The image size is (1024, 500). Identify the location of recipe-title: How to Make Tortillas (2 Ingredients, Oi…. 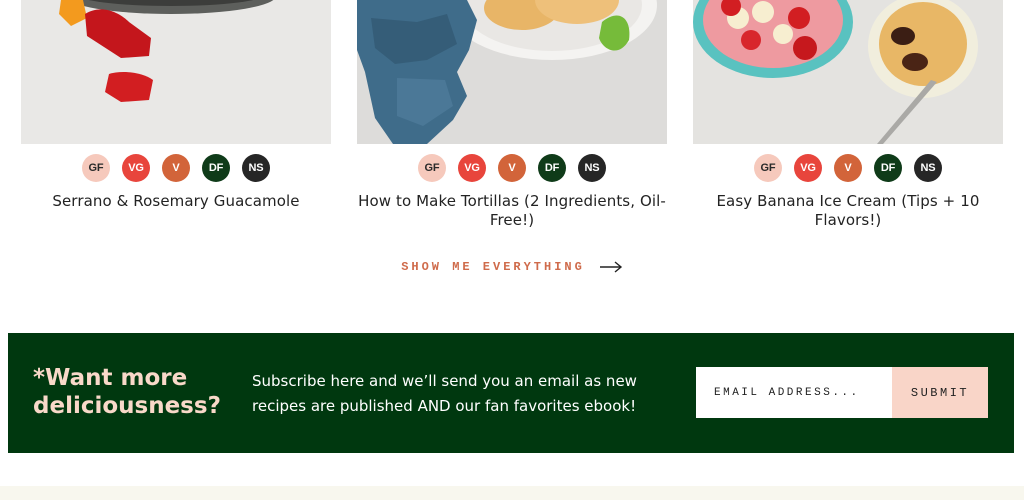
(512, 211).